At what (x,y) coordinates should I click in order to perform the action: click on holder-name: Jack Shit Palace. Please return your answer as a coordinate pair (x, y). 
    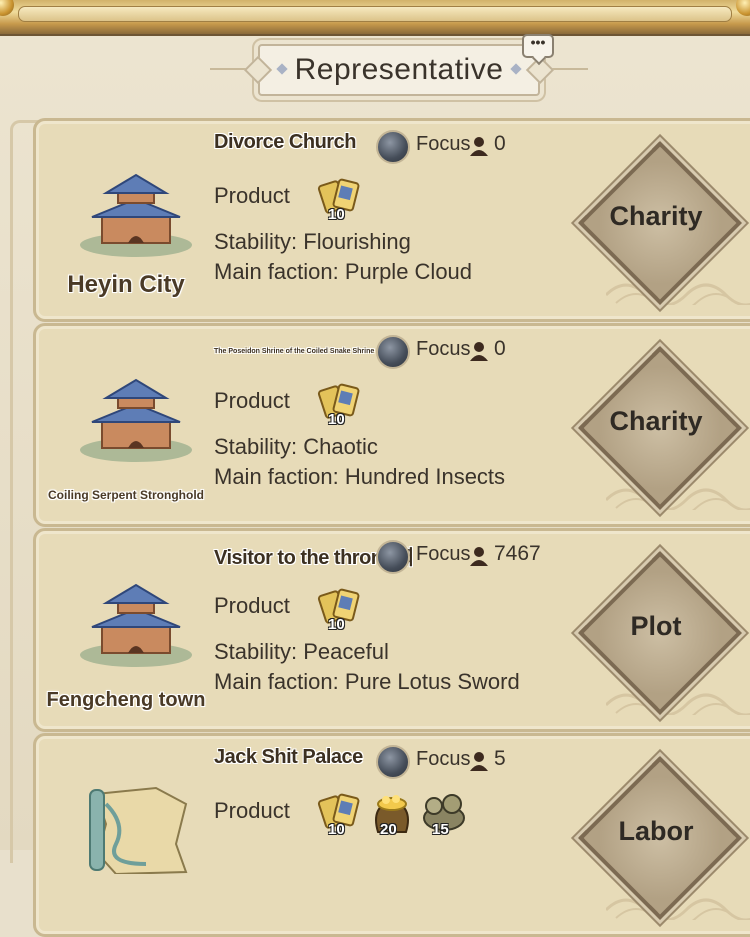
    Looking at the image, I should click on (288, 757).